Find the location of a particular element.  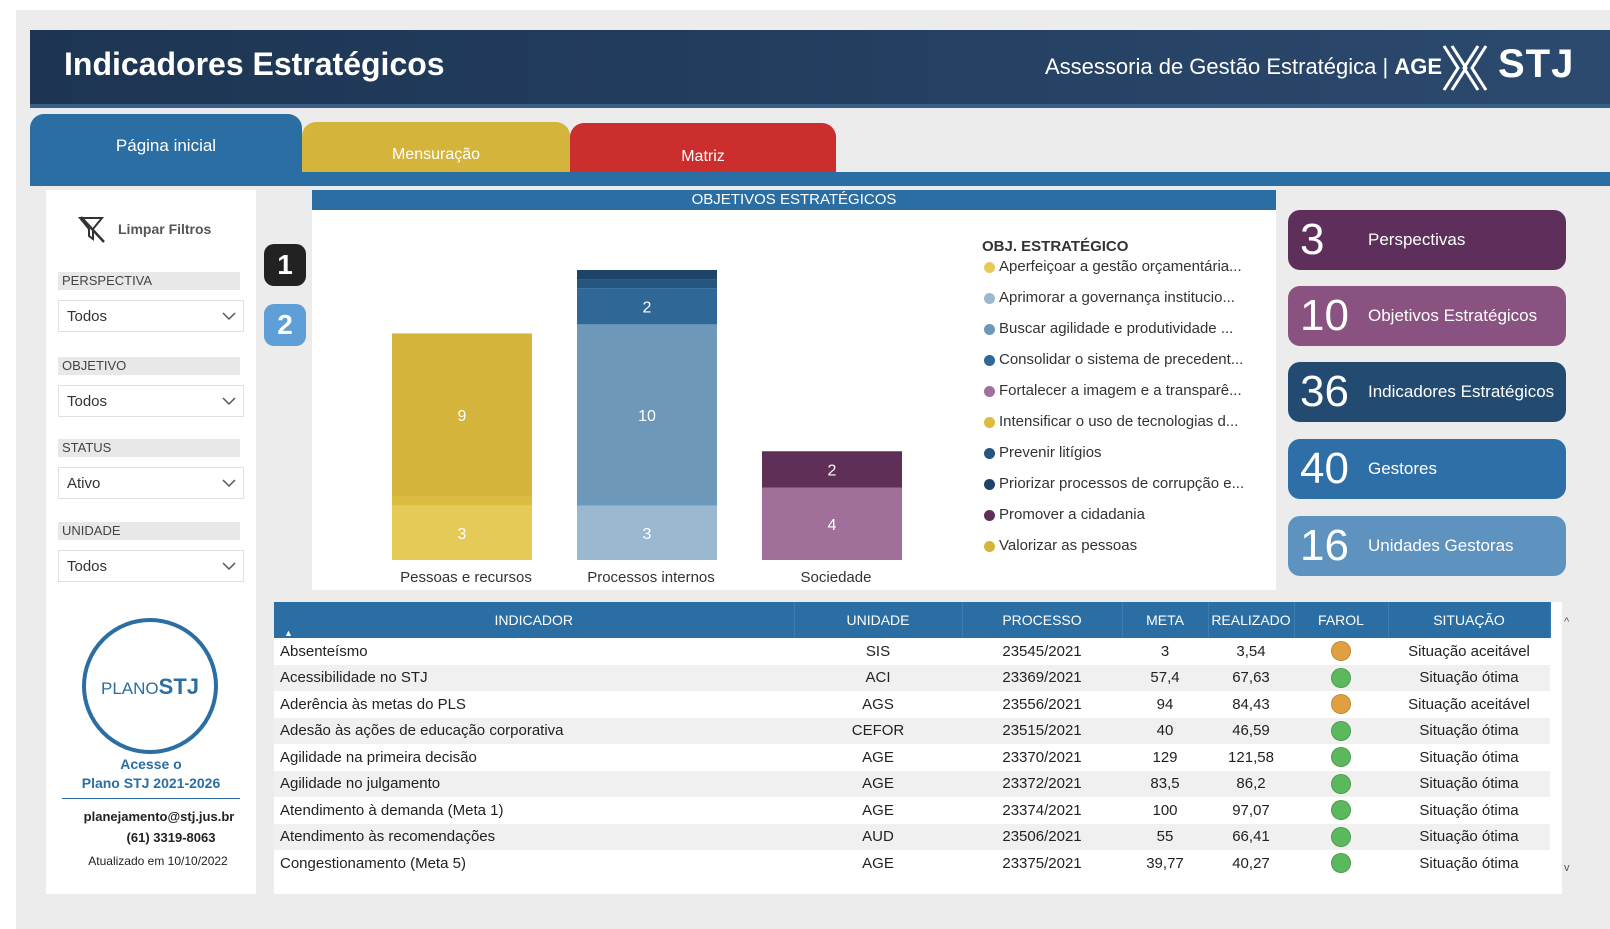

tab-mensuracao: Mensuração is located at coordinates (436, 148).